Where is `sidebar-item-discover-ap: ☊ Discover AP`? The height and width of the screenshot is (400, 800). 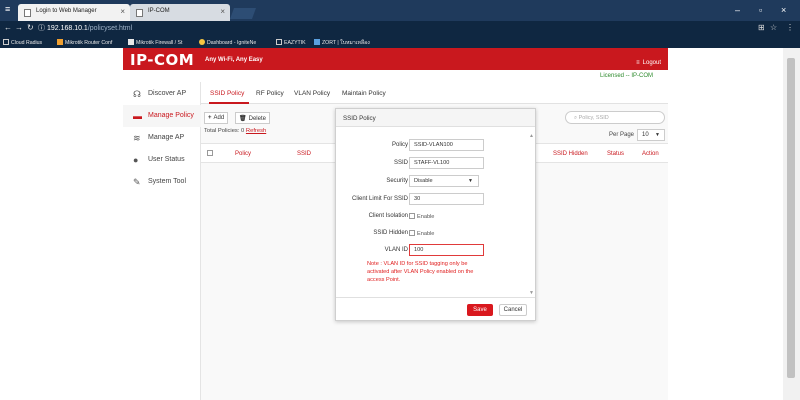
sidebar-item-discover-ap: ☊ Discover AP is located at coordinates (162, 94).